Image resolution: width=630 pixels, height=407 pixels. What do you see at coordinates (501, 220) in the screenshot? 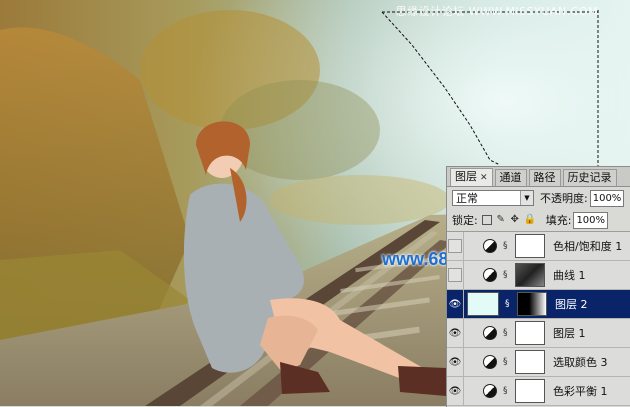
I see `lock-brush-icon: ✎` at bounding box center [501, 220].